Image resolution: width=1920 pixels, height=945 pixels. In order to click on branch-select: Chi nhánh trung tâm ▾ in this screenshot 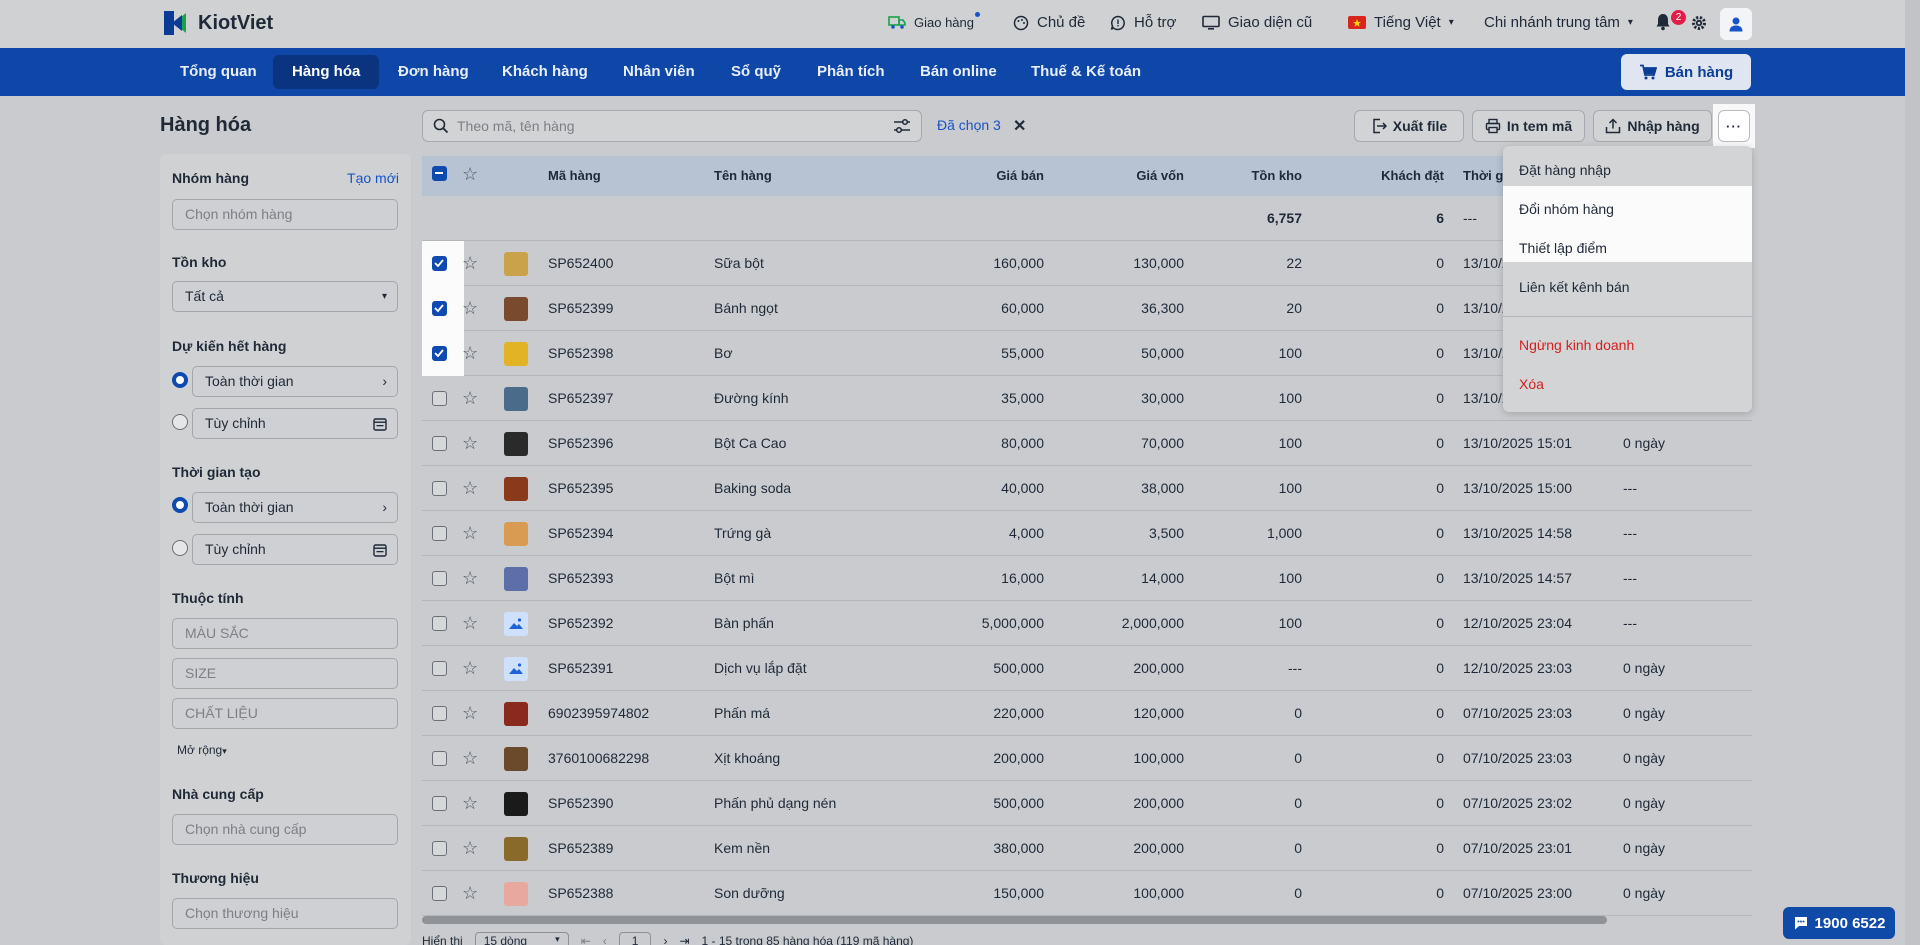, I will do `click(1558, 22)`.